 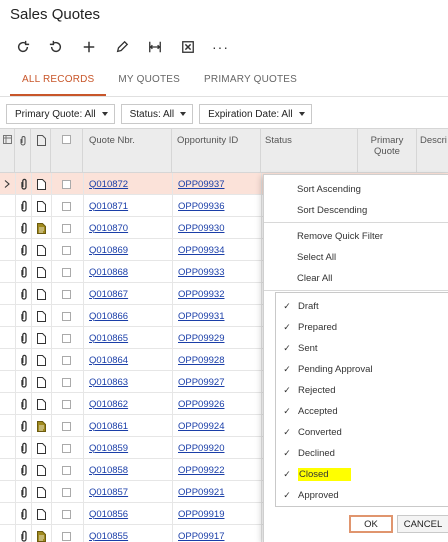 I want to click on quote-nbr-link: Q010866, so click(x=108, y=316).